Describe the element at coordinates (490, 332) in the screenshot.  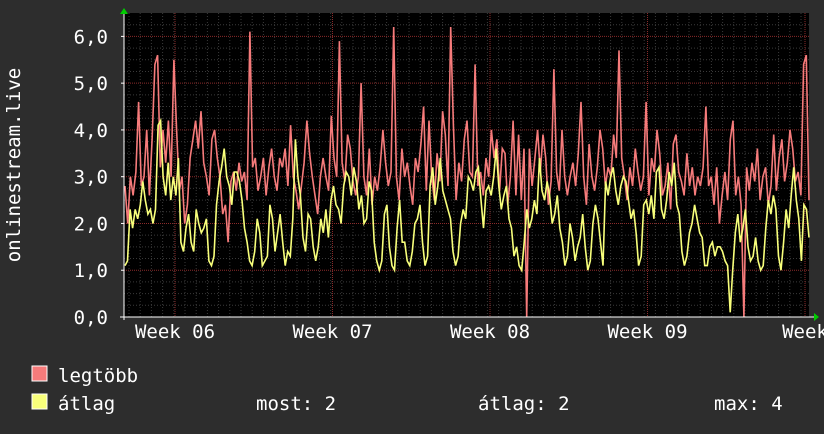
I see `x-tick-label: Week 08` at that location.